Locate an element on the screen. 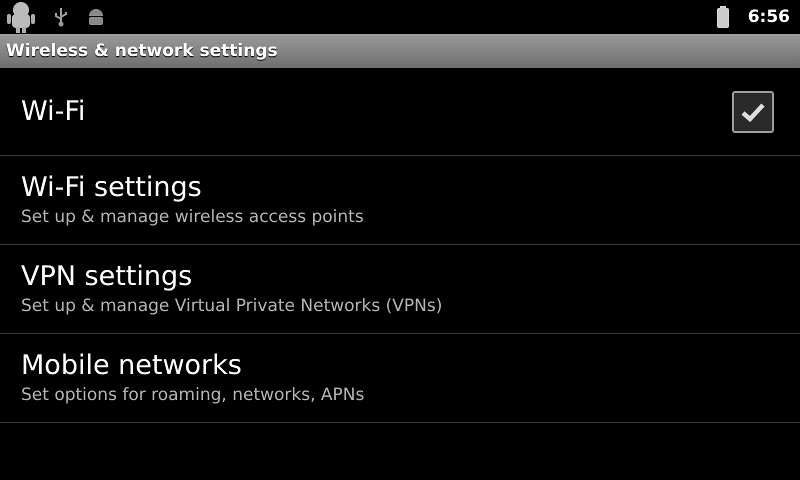  setting-summary: Set up & manage wireless access points is located at coordinates (193, 217).